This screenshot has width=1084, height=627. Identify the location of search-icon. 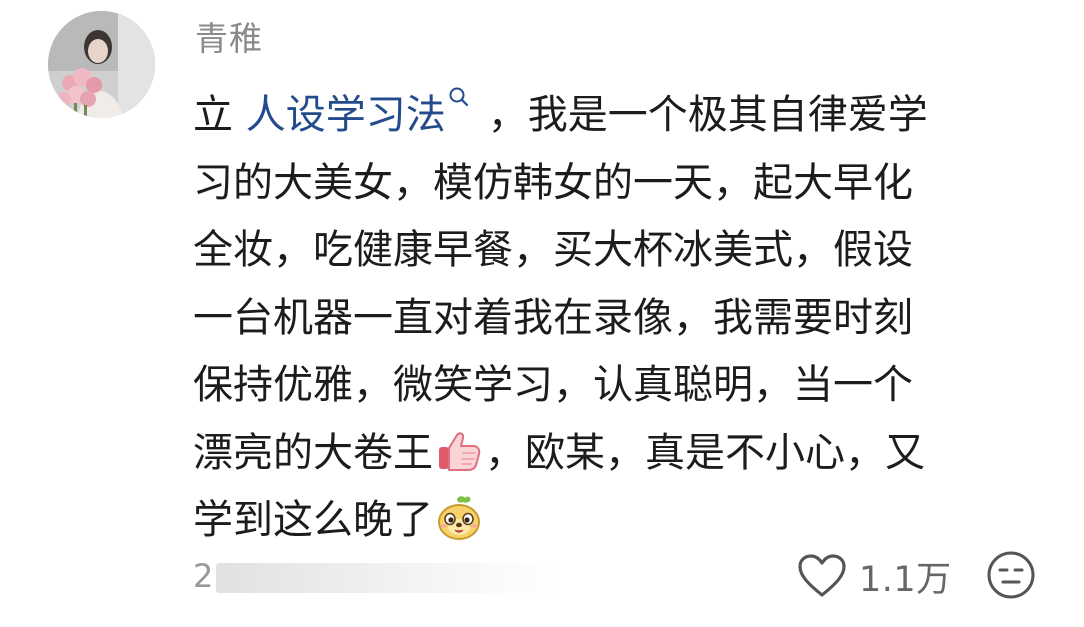
(458, 97).